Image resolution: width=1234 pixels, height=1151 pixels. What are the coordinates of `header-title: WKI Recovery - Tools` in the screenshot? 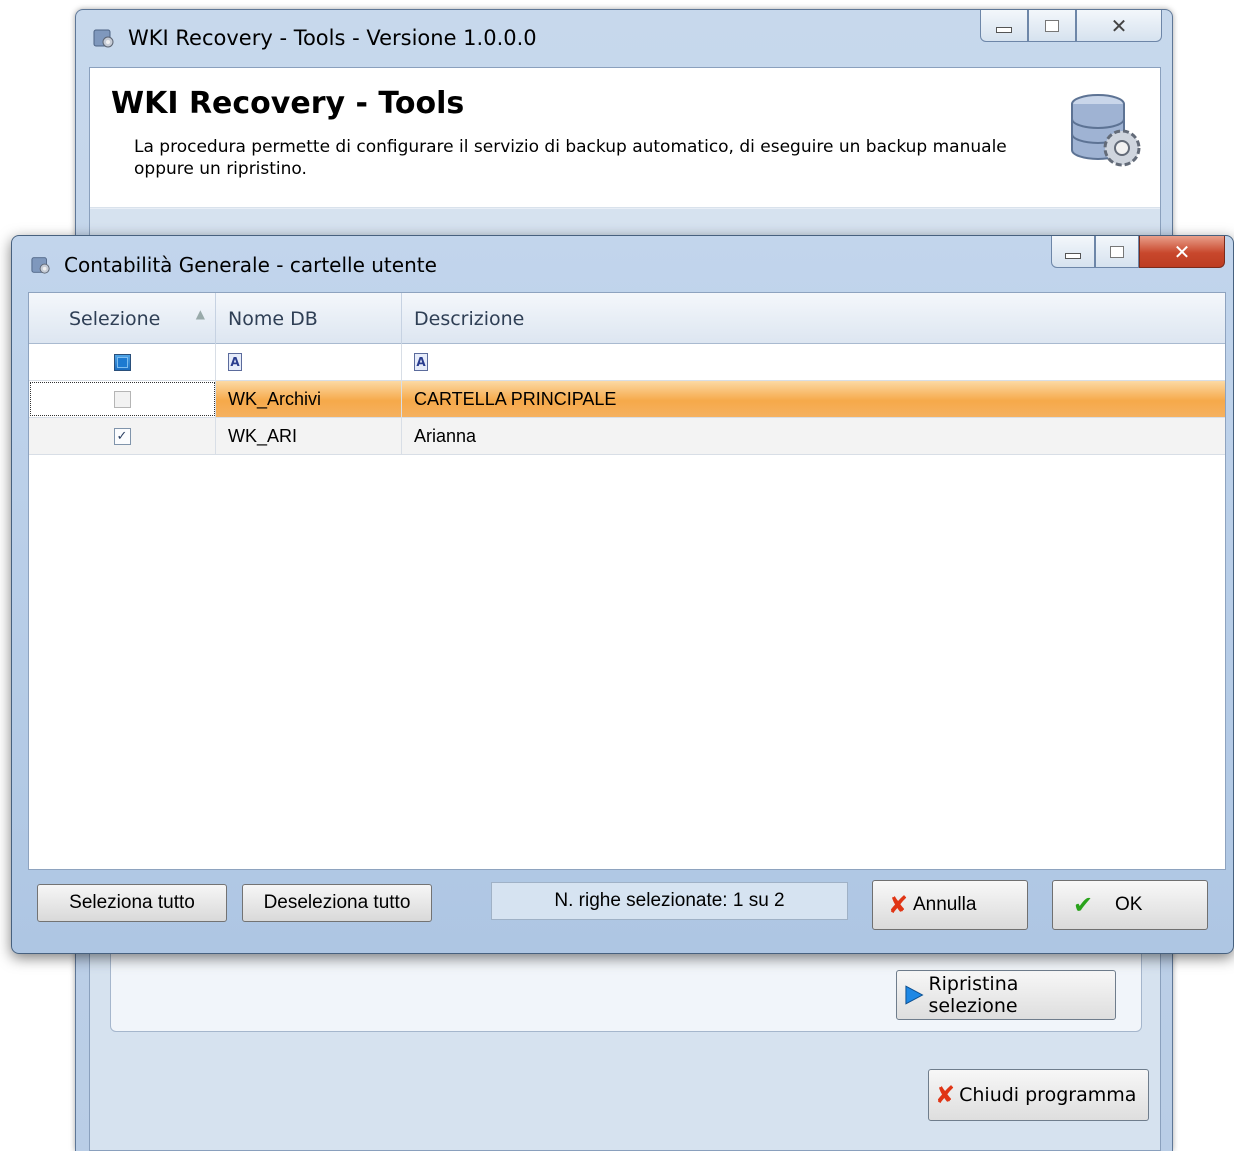 It's located at (288, 103).